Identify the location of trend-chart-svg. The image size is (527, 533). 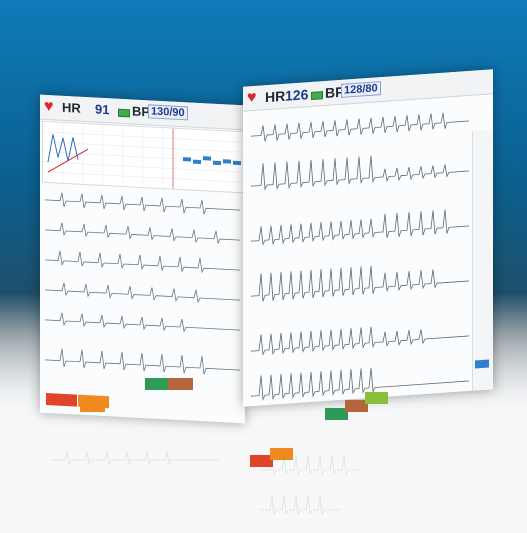
(143, 155).